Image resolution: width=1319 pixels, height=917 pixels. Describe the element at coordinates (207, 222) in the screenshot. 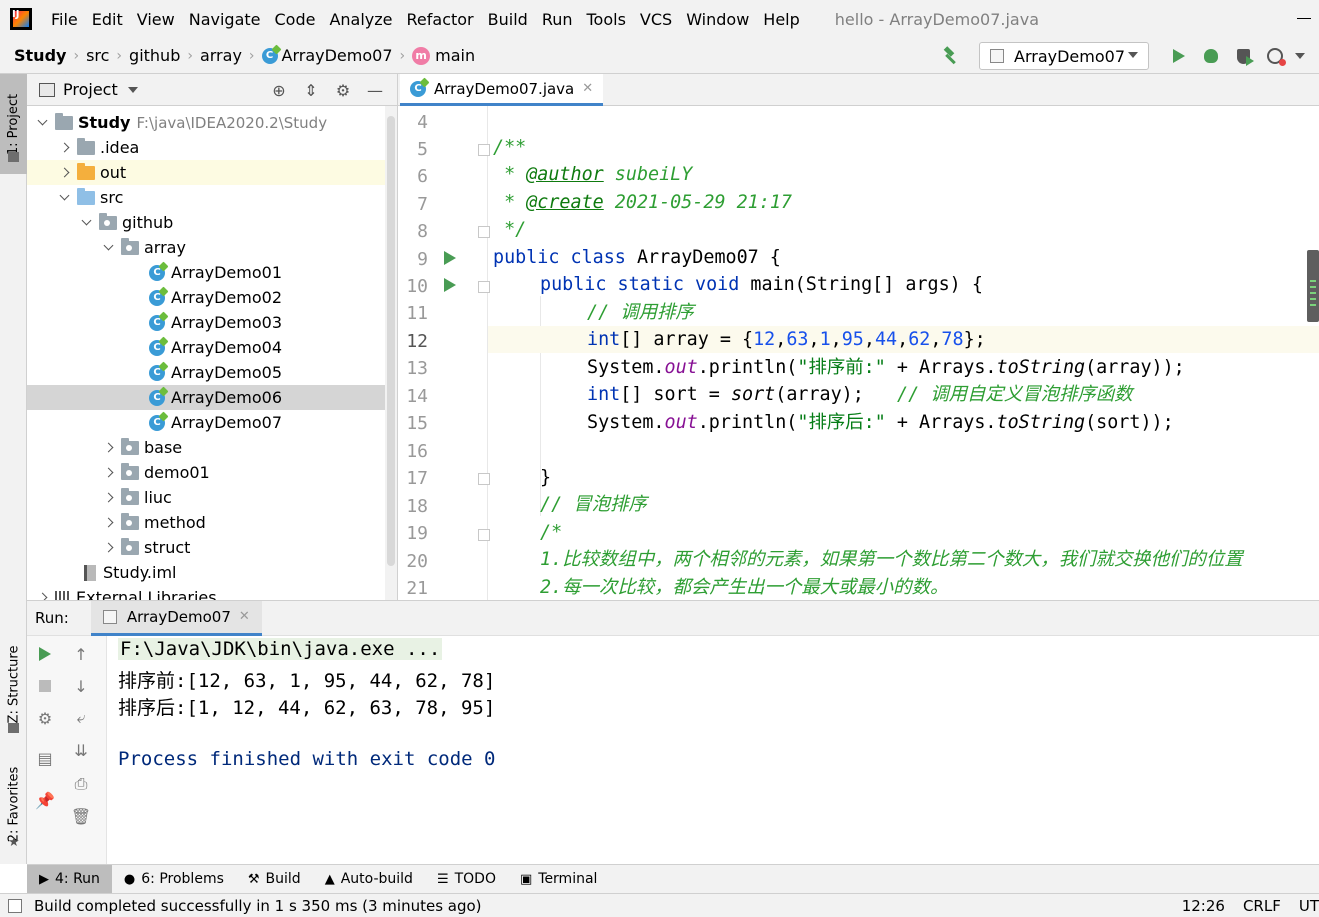

I see `tree-item-github: github` at that location.